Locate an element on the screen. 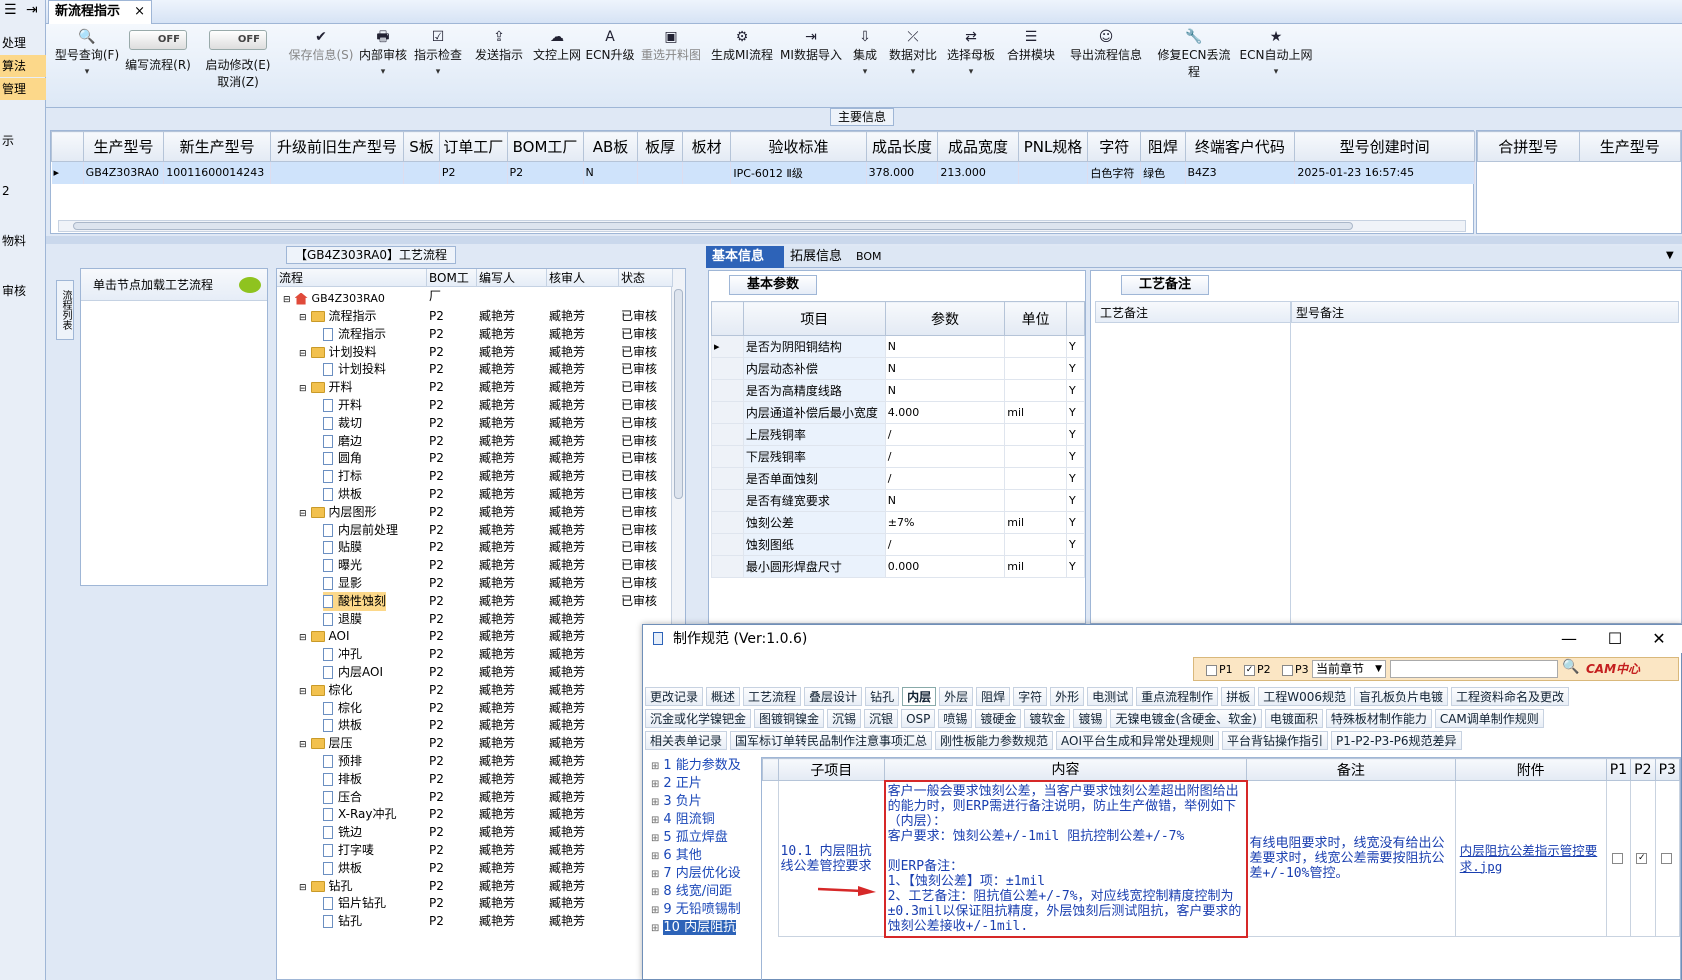  tree-row: 烘板 P2 臧艳芳 臧艳芳 is located at coordinates (475, 725).